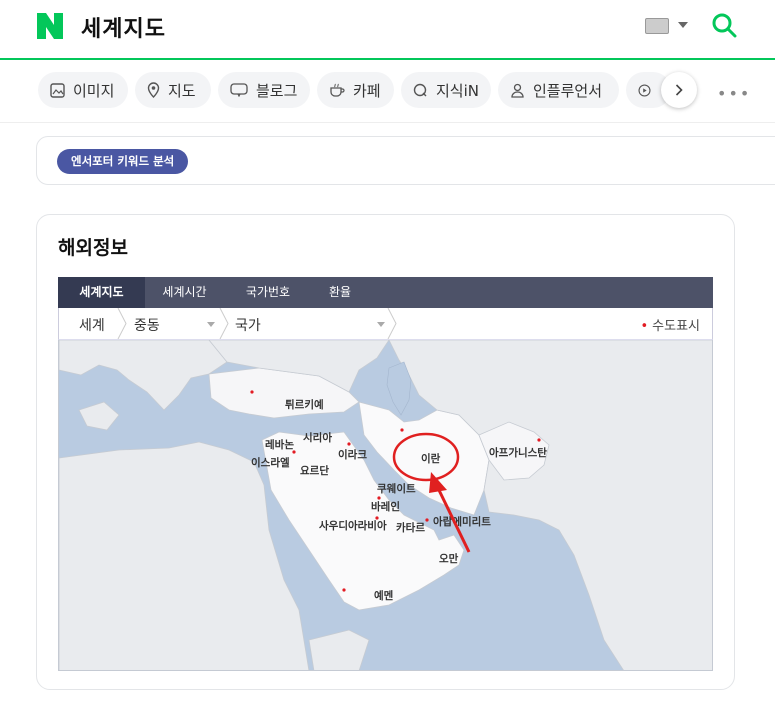  Describe the element at coordinates (657, 26) in the screenshot. I see `keyboard-icon` at that location.